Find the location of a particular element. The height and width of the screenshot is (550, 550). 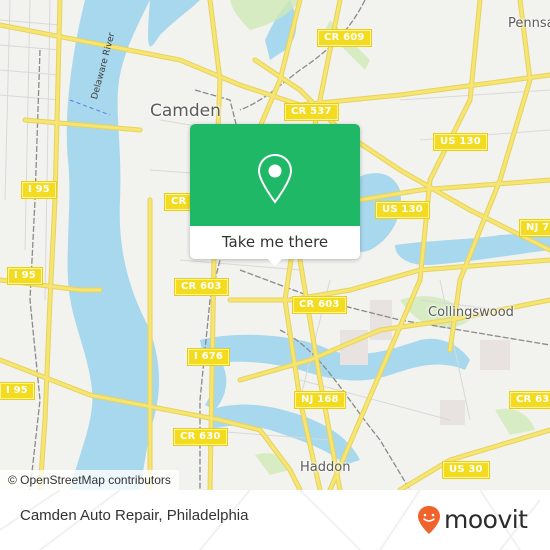

road-shield-cr537: CR 537 is located at coordinates (311, 112).